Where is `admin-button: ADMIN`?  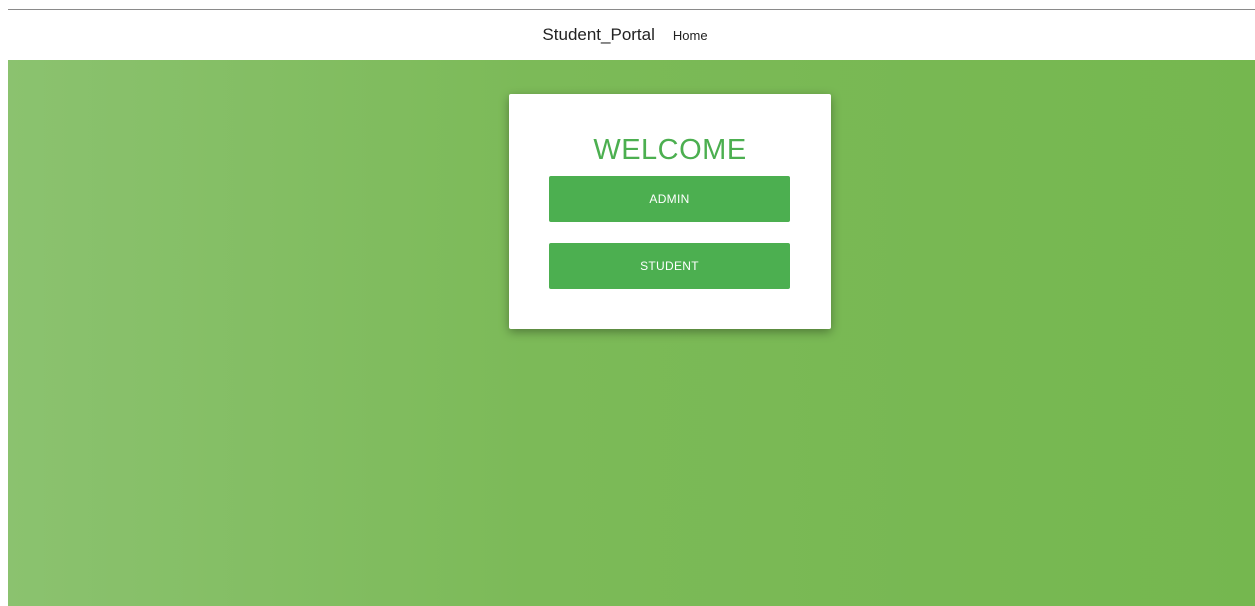
admin-button: ADMIN is located at coordinates (669, 199).